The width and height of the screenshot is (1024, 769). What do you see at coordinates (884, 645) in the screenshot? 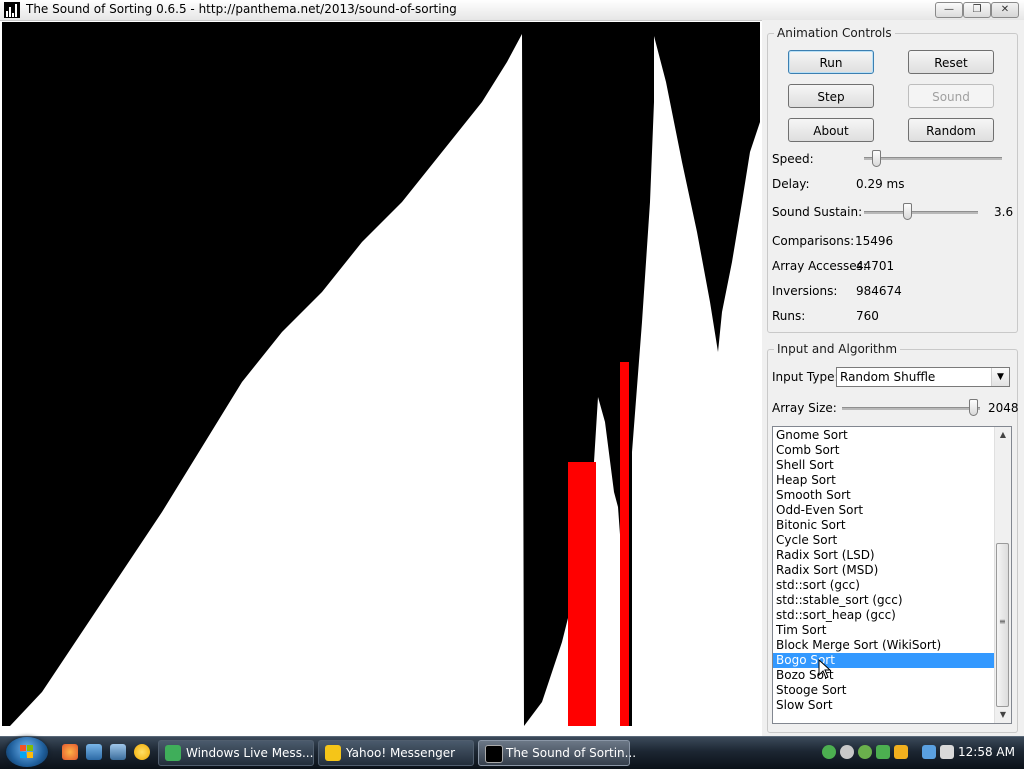
I see `algorithm-item: Block Merge Sort (WikiSort)` at bounding box center [884, 645].